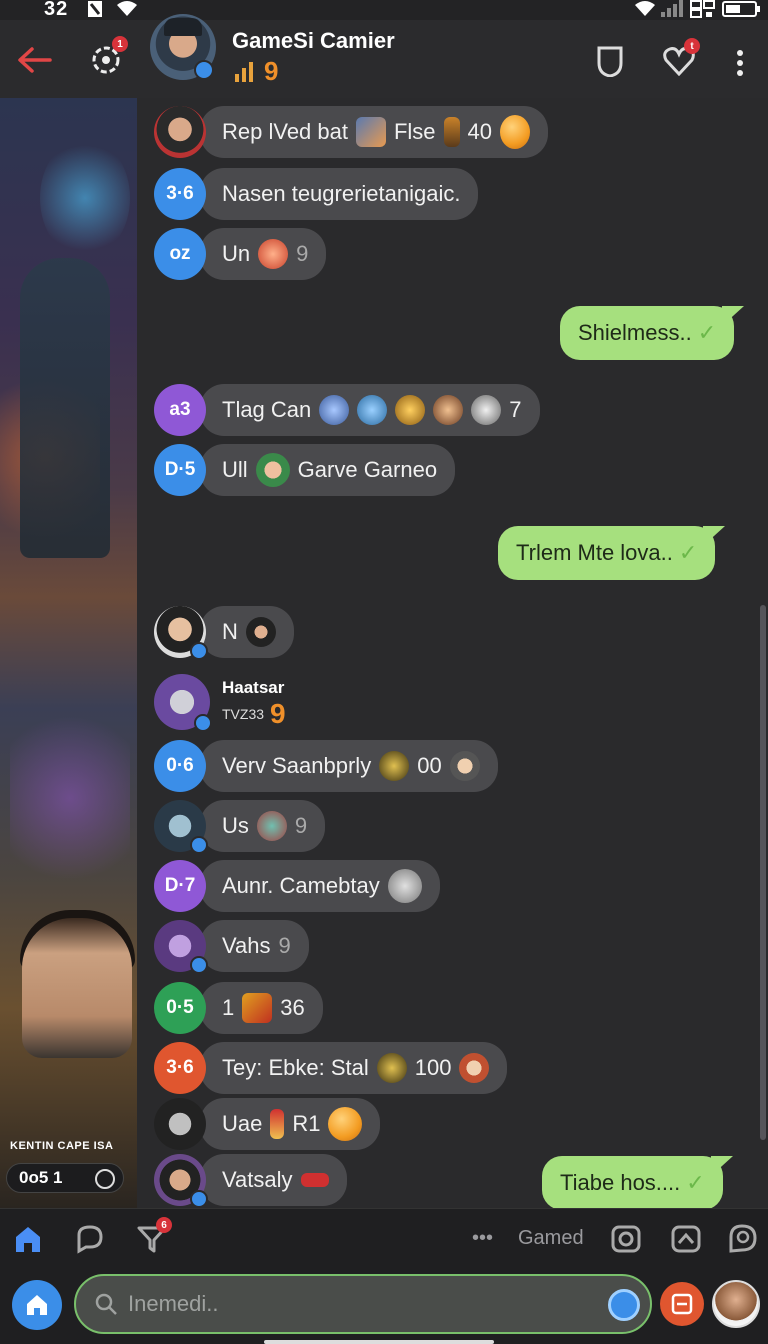 The height and width of the screenshot is (1344, 768). I want to click on message-row: 3·6 Nasen teugrerietanigaic., so click(316, 194).